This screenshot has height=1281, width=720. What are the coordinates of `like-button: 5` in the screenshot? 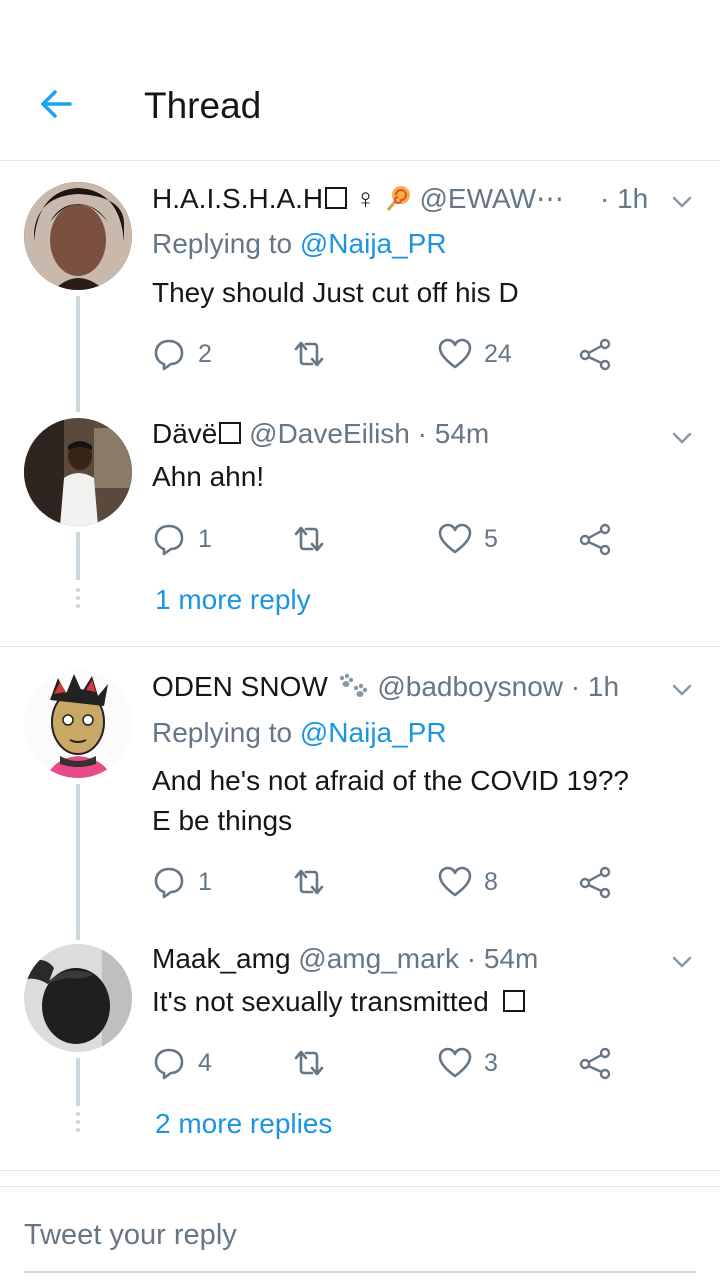 It's located at (468, 539).